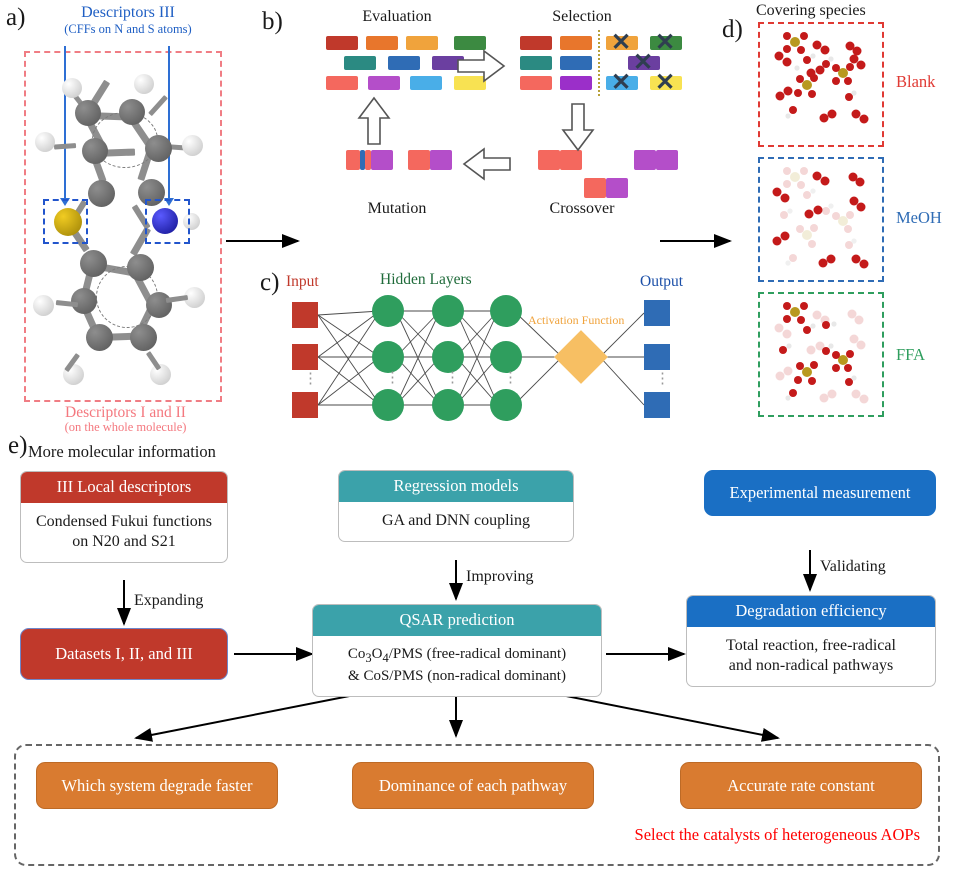 Image resolution: width=957 pixels, height=878 pixels. I want to click on arrow-qsar-to-outcome-left, so click(257, 715).